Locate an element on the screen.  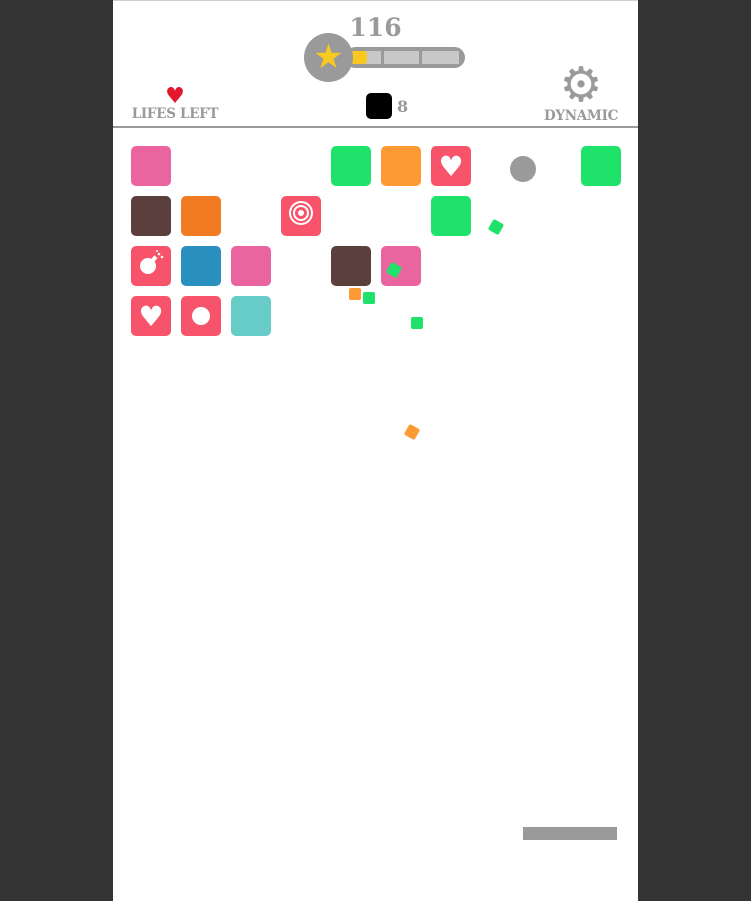
ball-icon is located at coordinates (201, 316).